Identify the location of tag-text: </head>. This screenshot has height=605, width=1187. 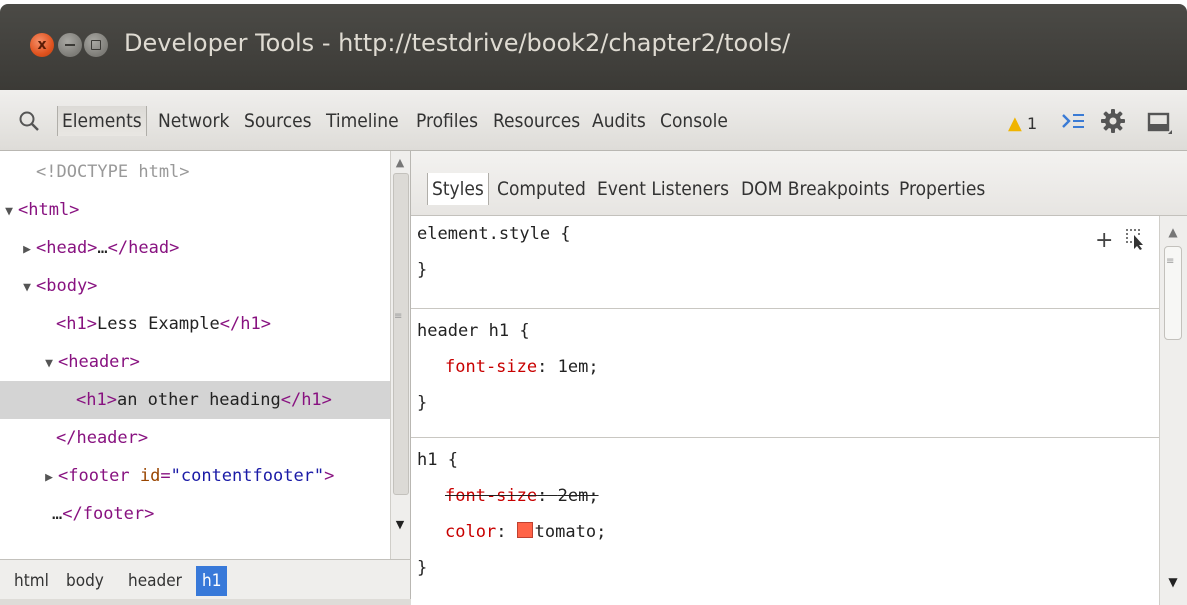
(143, 248).